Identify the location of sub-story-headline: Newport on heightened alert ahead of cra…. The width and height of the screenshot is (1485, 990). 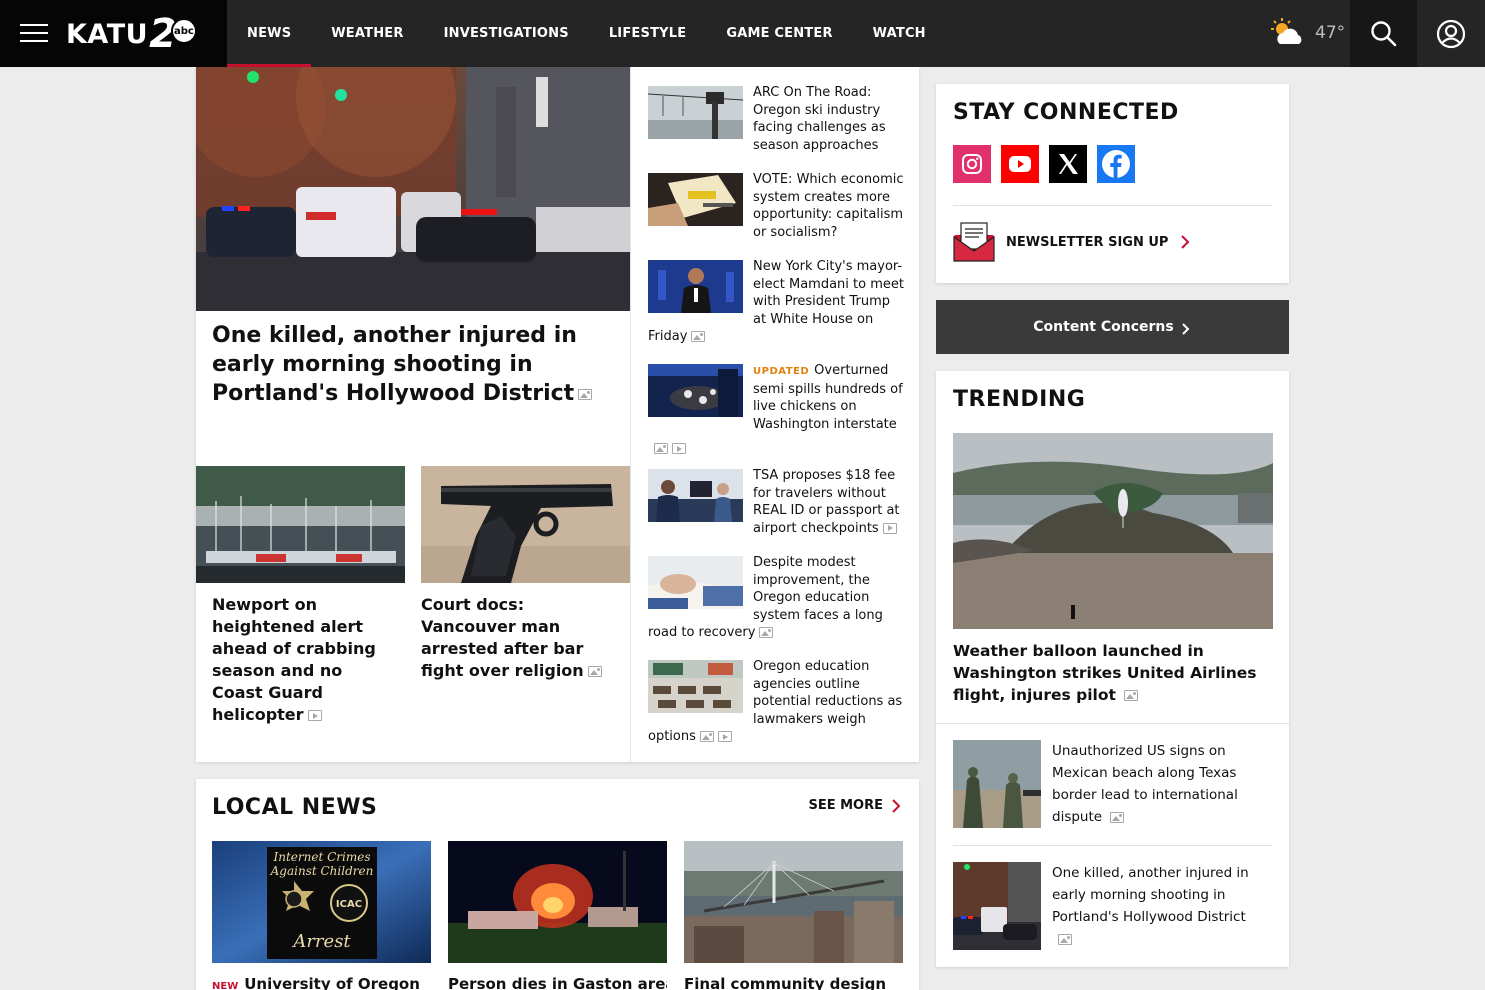
(294, 659).